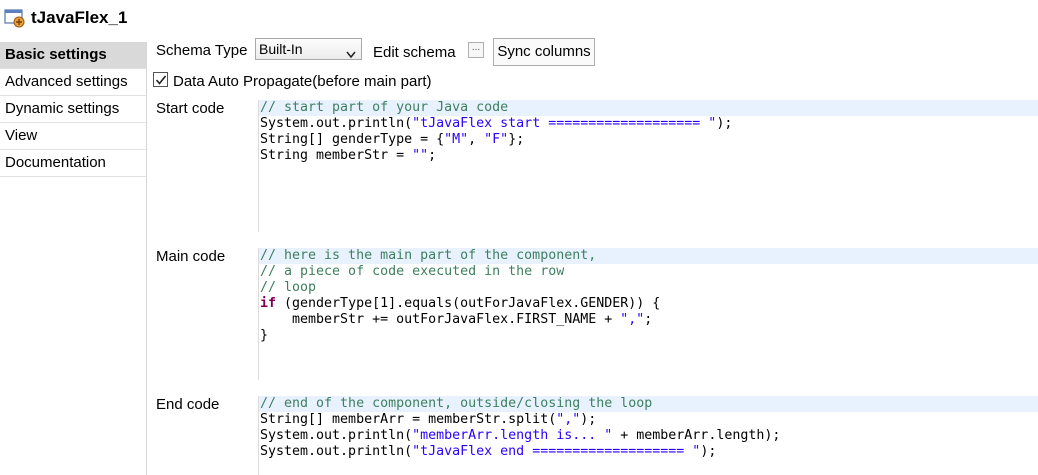 This screenshot has width=1038, height=475. What do you see at coordinates (302, 81) in the screenshot?
I see `data-auto-propagate-label: Data Auto Propagate(before main part)` at bounding box center [302, 81].